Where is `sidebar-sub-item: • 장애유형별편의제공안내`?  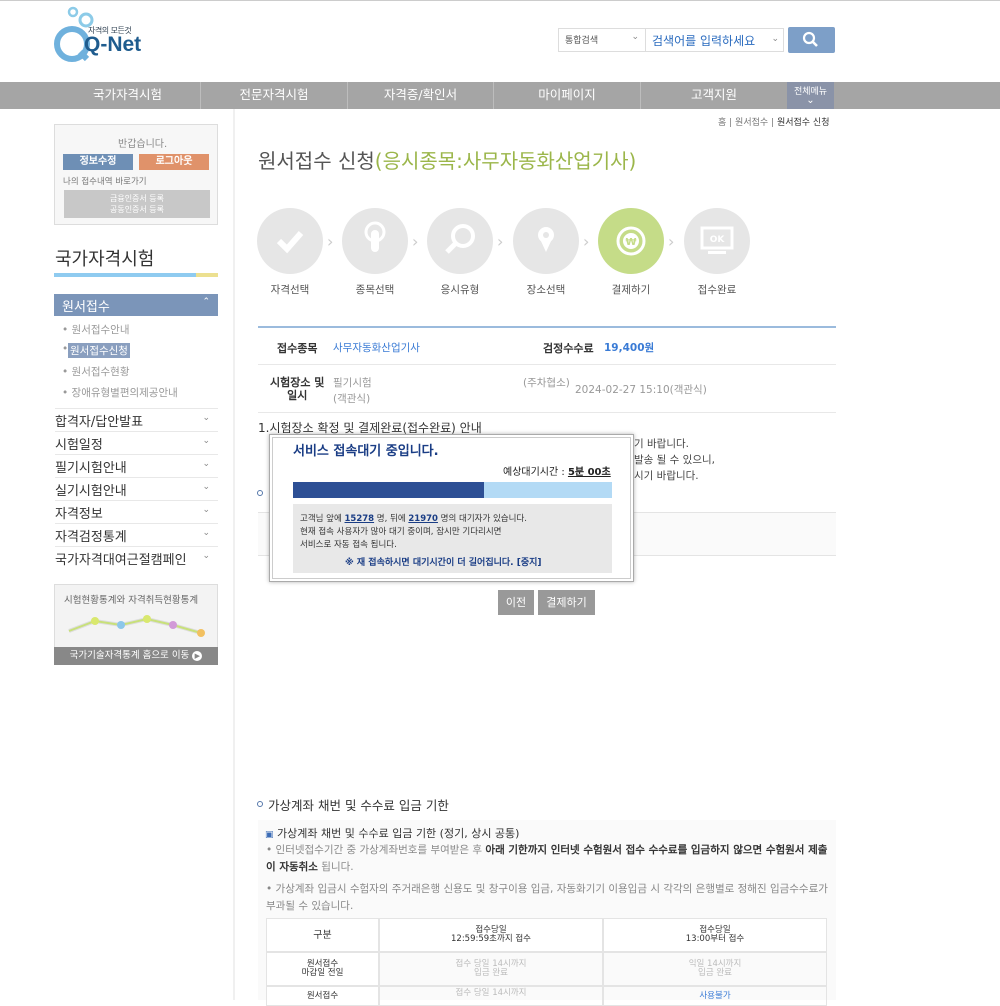
sidebar-sub-item: • 장애유형별편의제공안내 is located at coordinates (120, 392).